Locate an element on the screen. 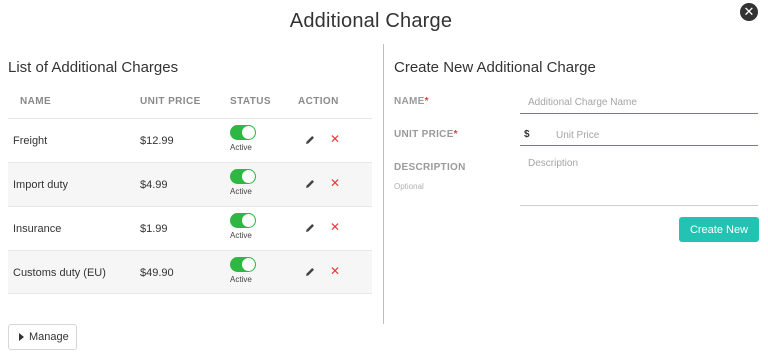  manage-button: Manage is located at coordinates (42, 337).